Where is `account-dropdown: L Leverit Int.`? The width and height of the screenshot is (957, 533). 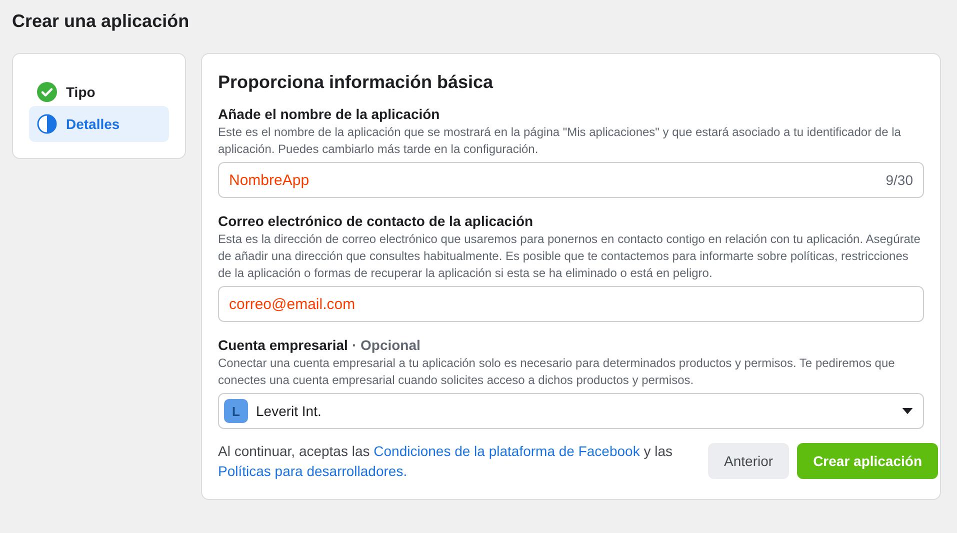
account-dropdown: L Leverit Int. is located at coordinates (571, 411).